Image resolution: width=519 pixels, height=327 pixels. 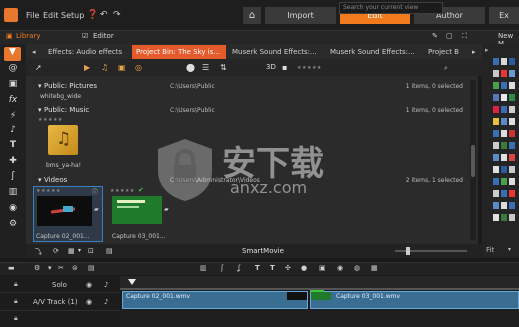 What do you see at coordinates (40, 110) in the screenshot?
I see `collapse-music-icon: ▾` at bounding box center [40, 110].